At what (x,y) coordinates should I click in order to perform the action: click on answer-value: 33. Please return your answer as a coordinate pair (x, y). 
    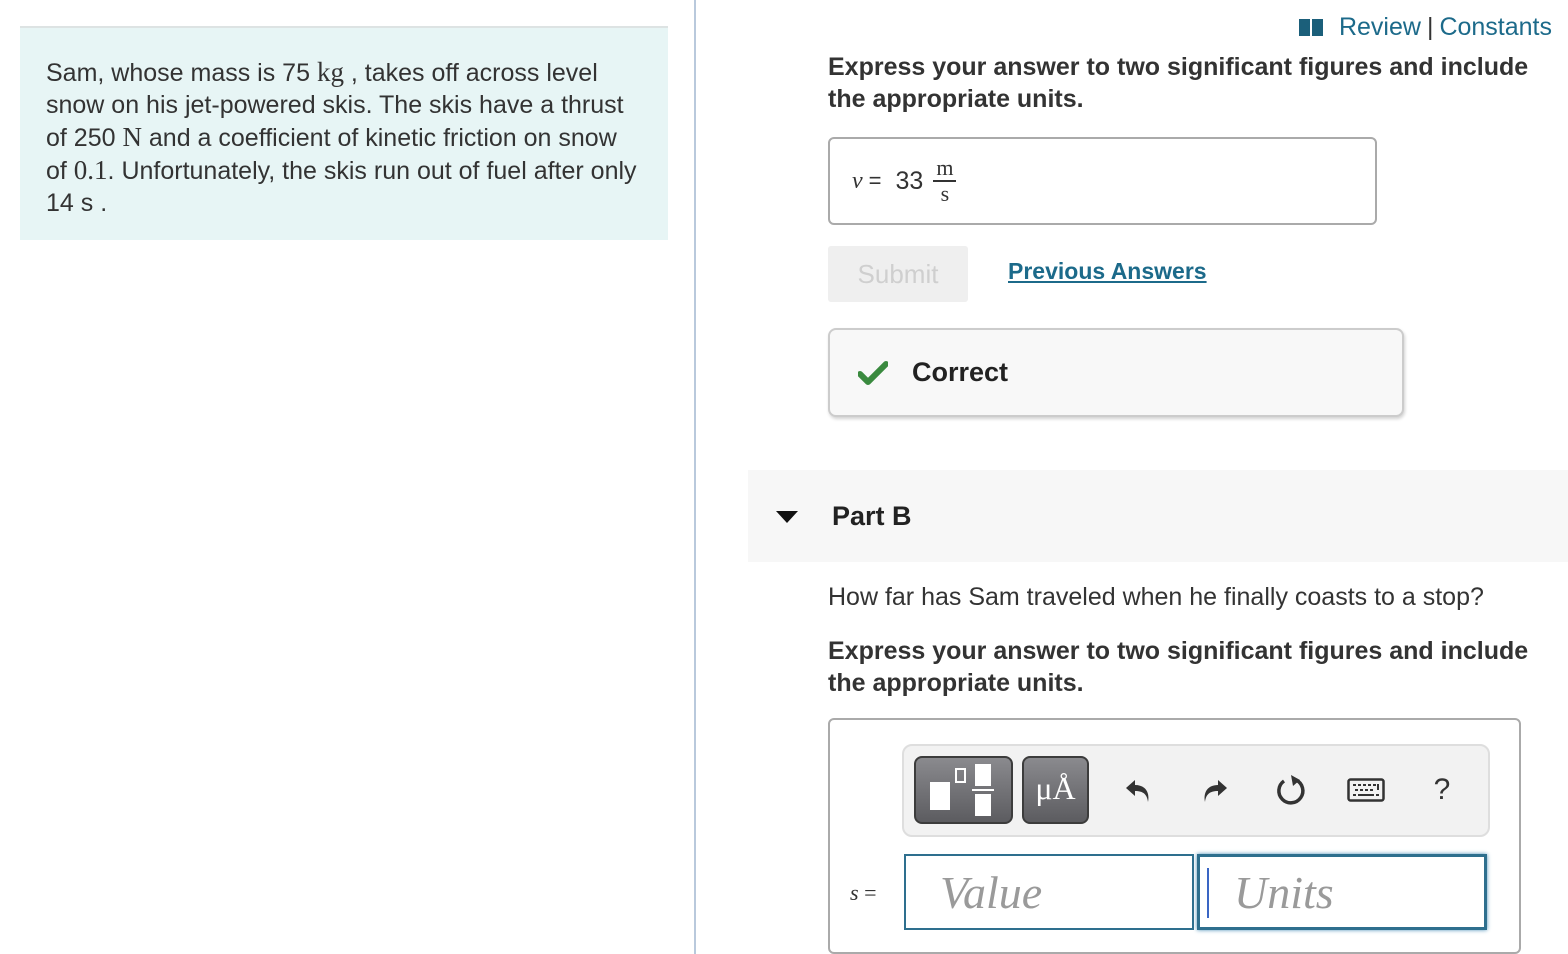
    Looking at the image, I should click on (909, 180).